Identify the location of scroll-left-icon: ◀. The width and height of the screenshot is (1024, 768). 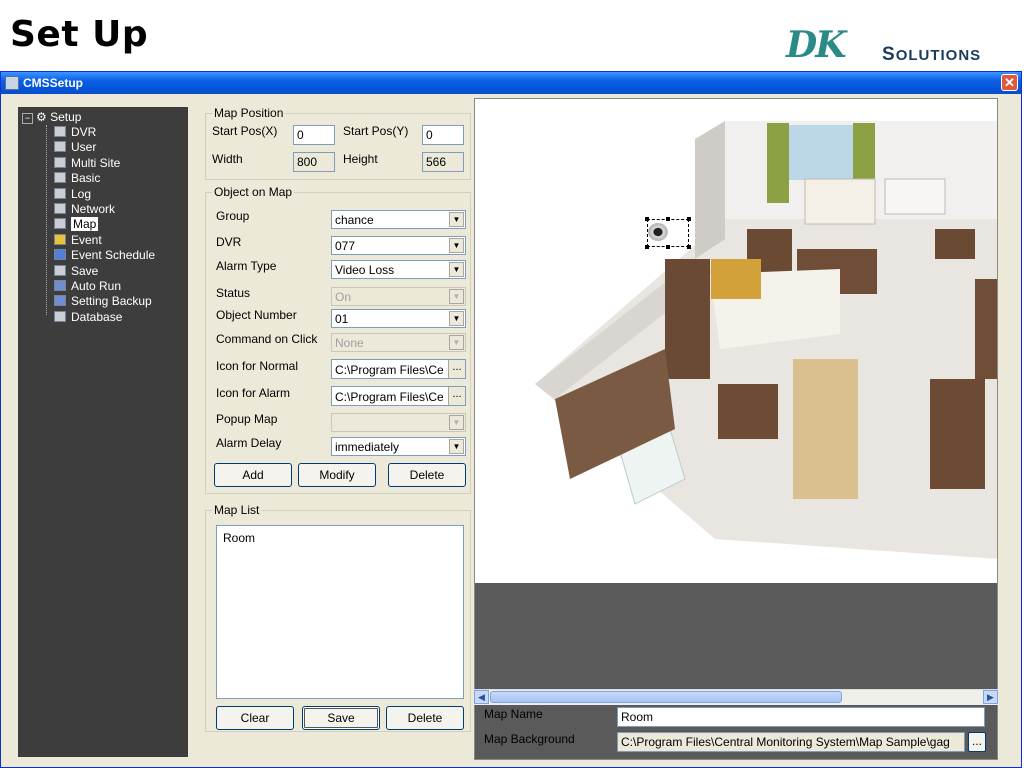
(481, 697).